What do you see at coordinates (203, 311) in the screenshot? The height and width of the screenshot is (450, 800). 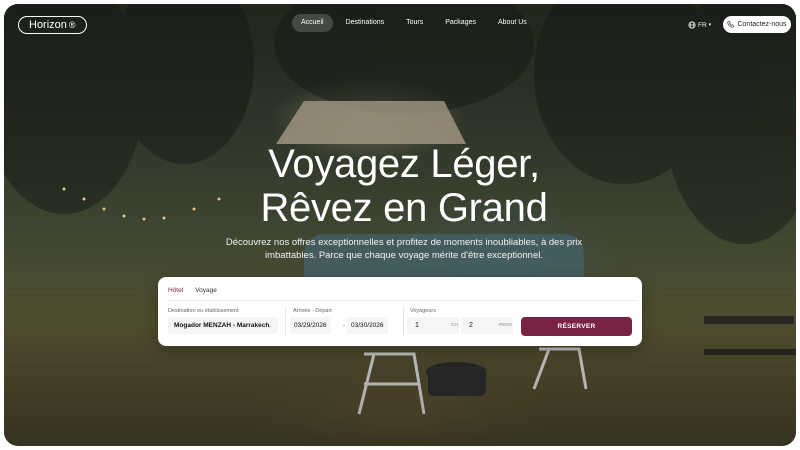 I see `destination-label: Destination ou établissement` at bounding box center [203, 311].